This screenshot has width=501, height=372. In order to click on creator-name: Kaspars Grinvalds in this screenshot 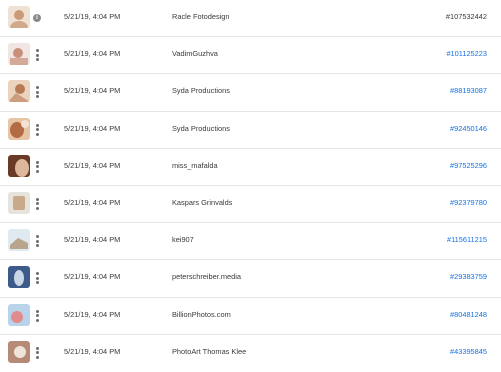, I will do `click(202, 202)`.